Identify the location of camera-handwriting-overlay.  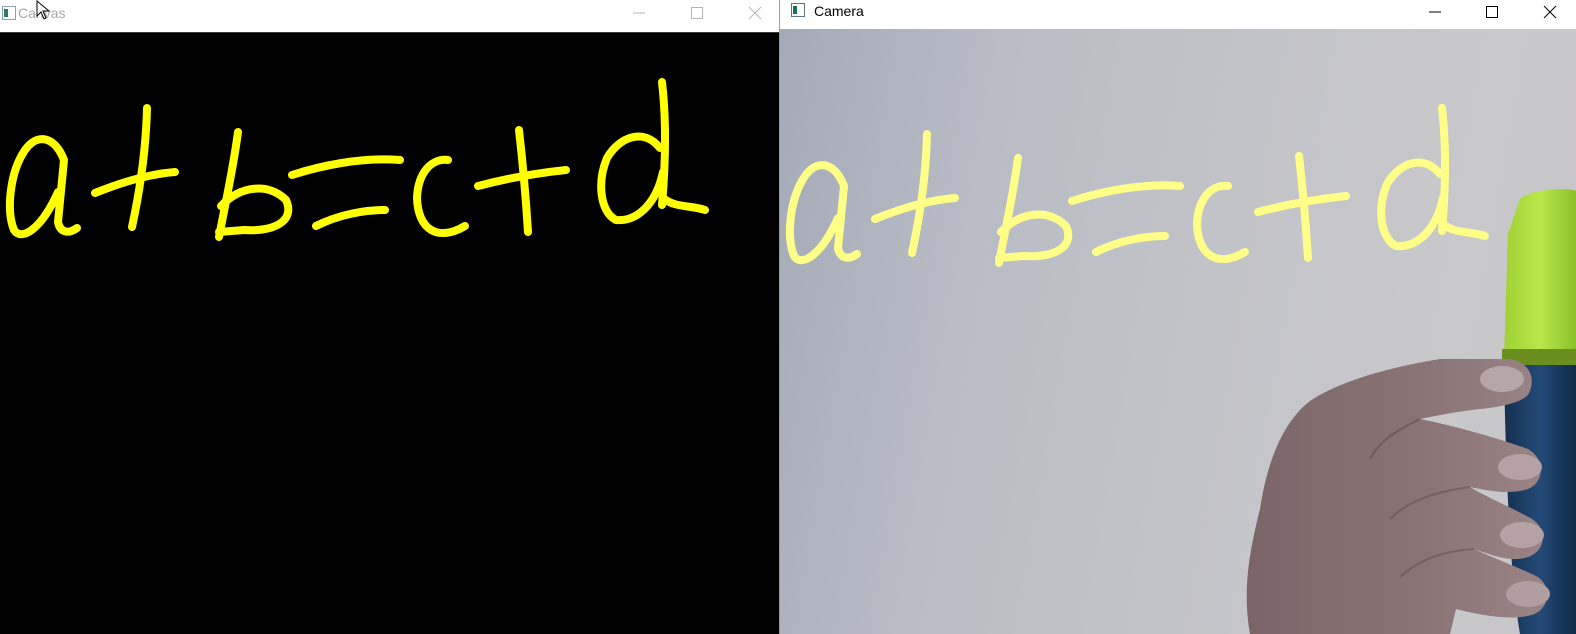
(1137, 185).